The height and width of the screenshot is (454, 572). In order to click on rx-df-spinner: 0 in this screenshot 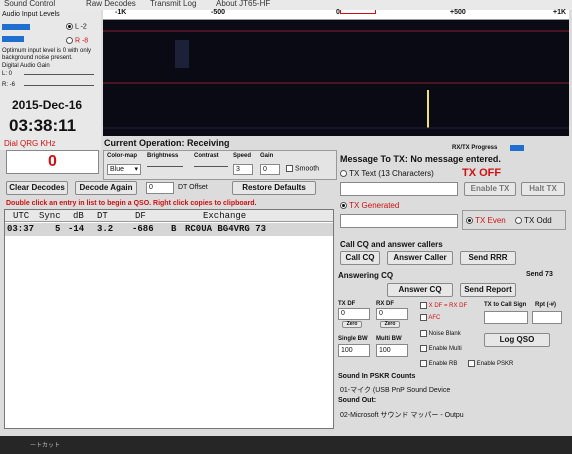, I will do `click(392, 314)`.